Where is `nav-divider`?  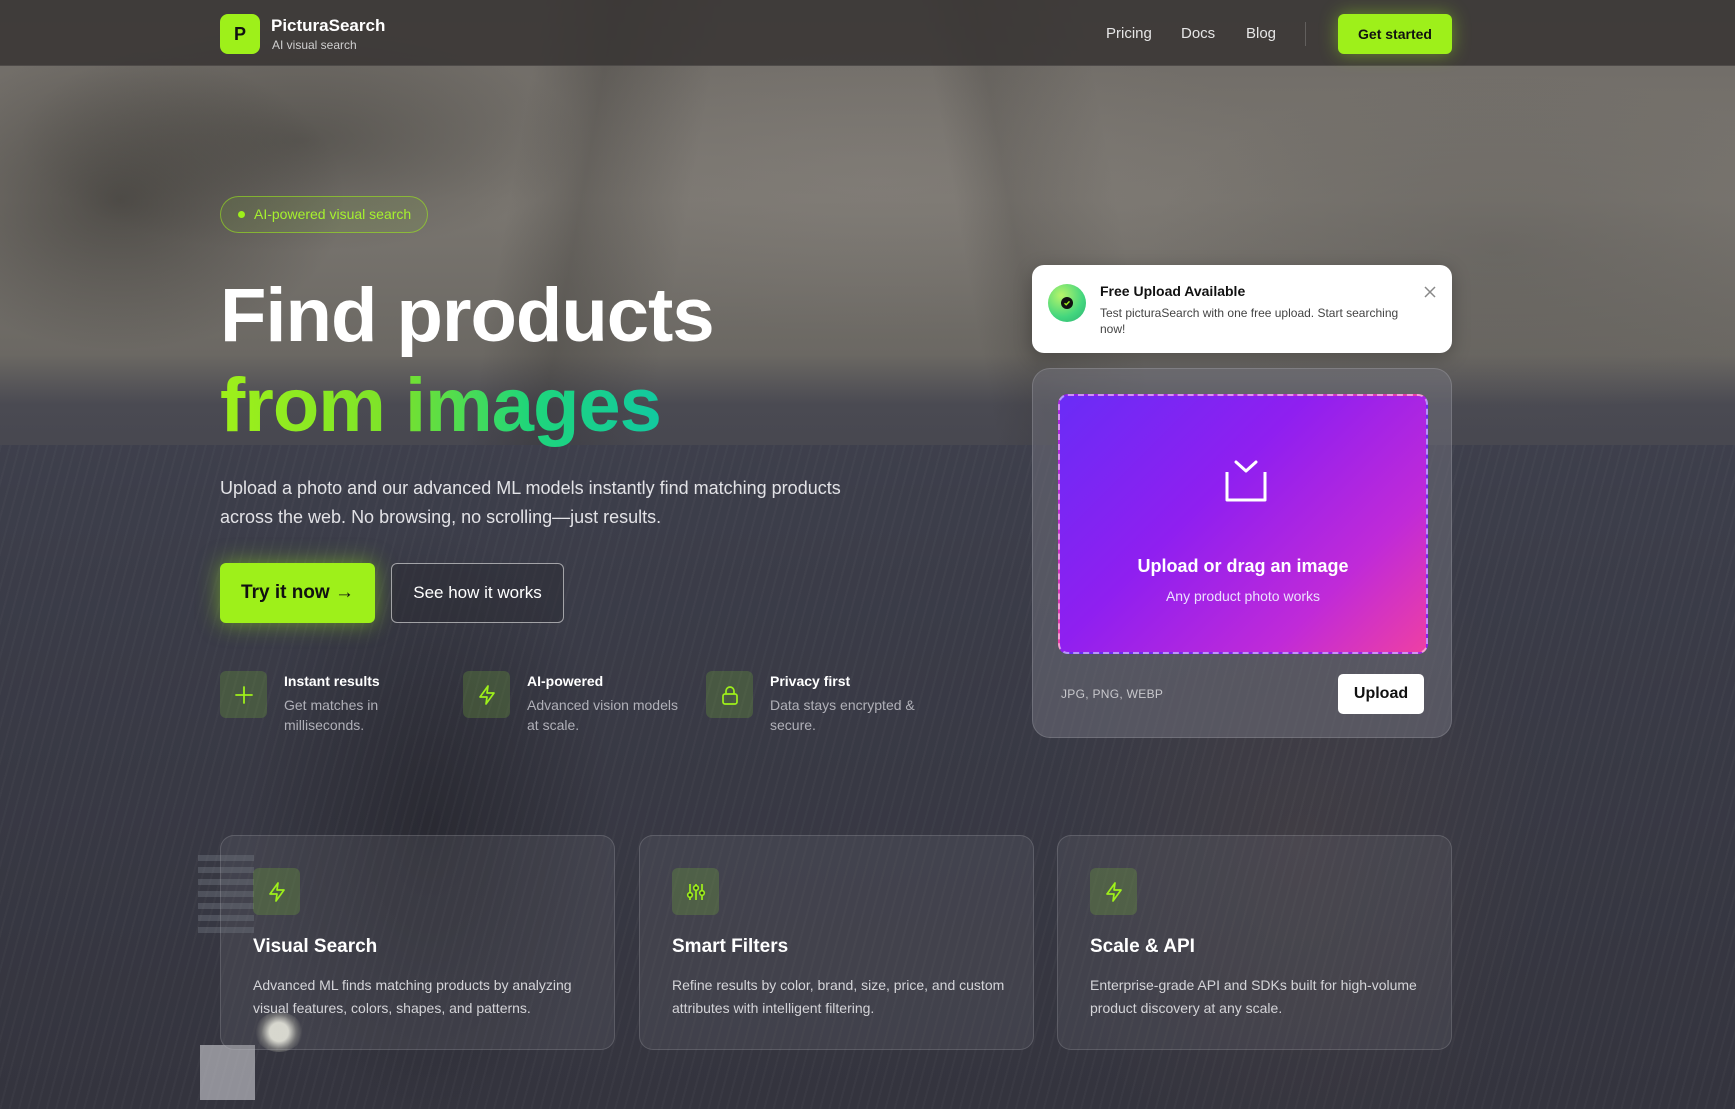 nav-divider is located at coordinates (1305, 34).